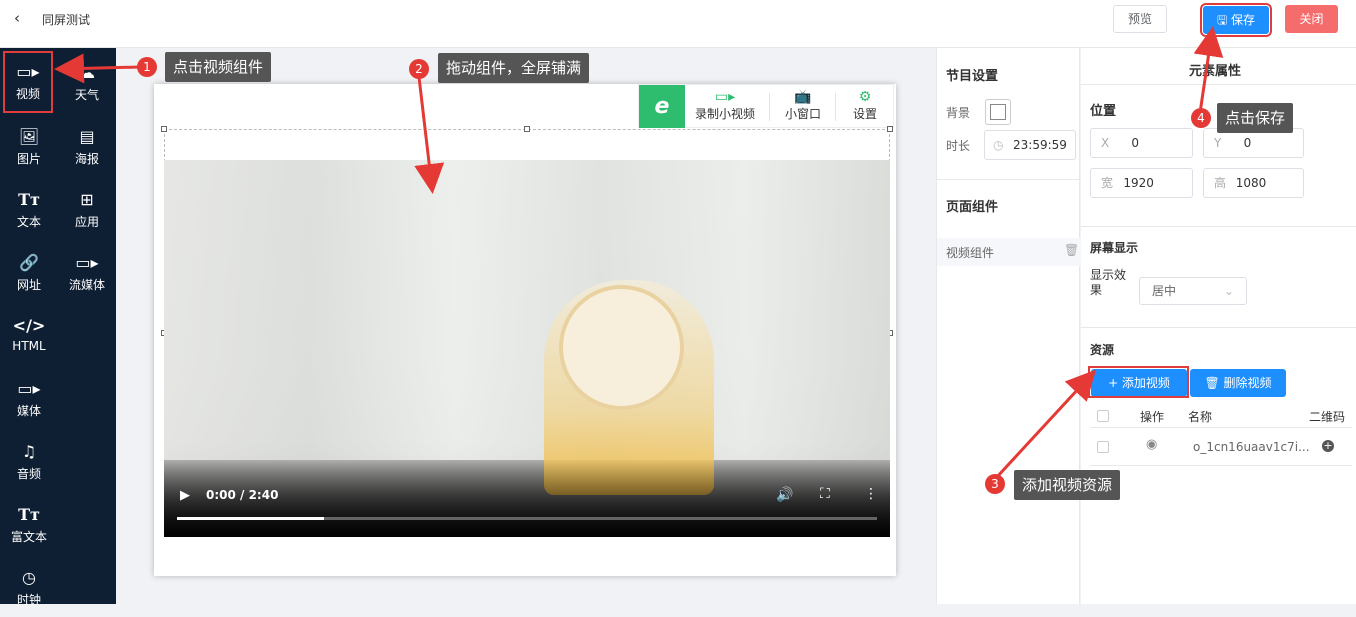  Describe the element at coordinates (1138, 183) in the screenshot. I see `width-value: 1920` at that location.